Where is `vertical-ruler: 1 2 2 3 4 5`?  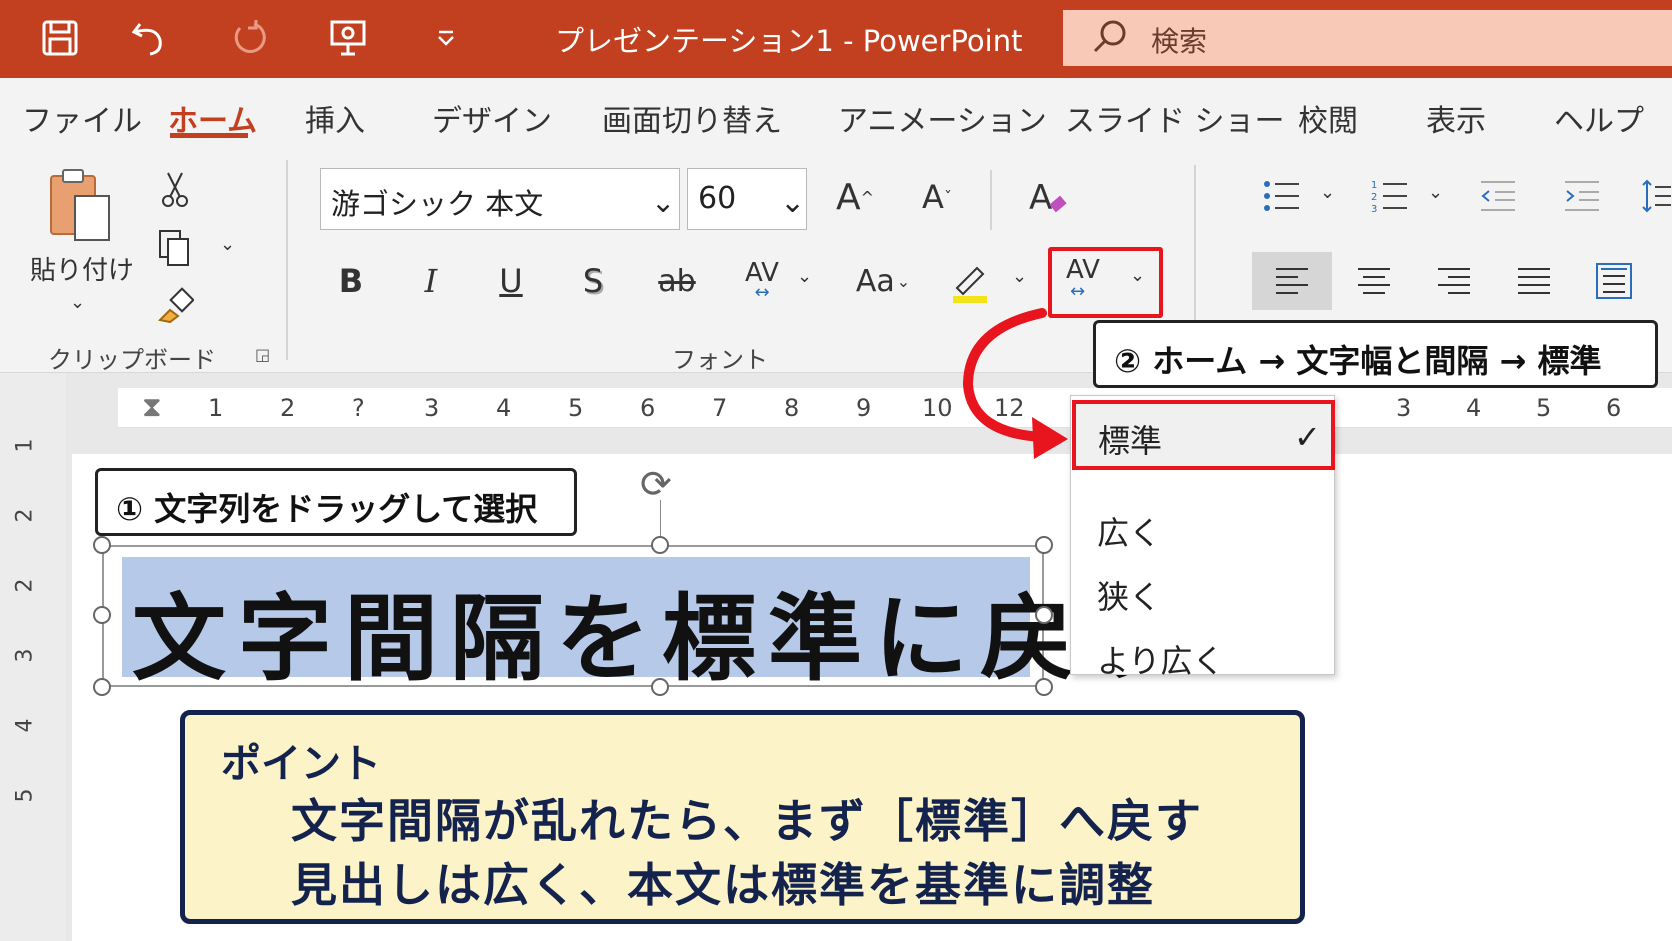 vertical-ruler: 1 2 2 3 4 5 is located at coordinates (33, 657).